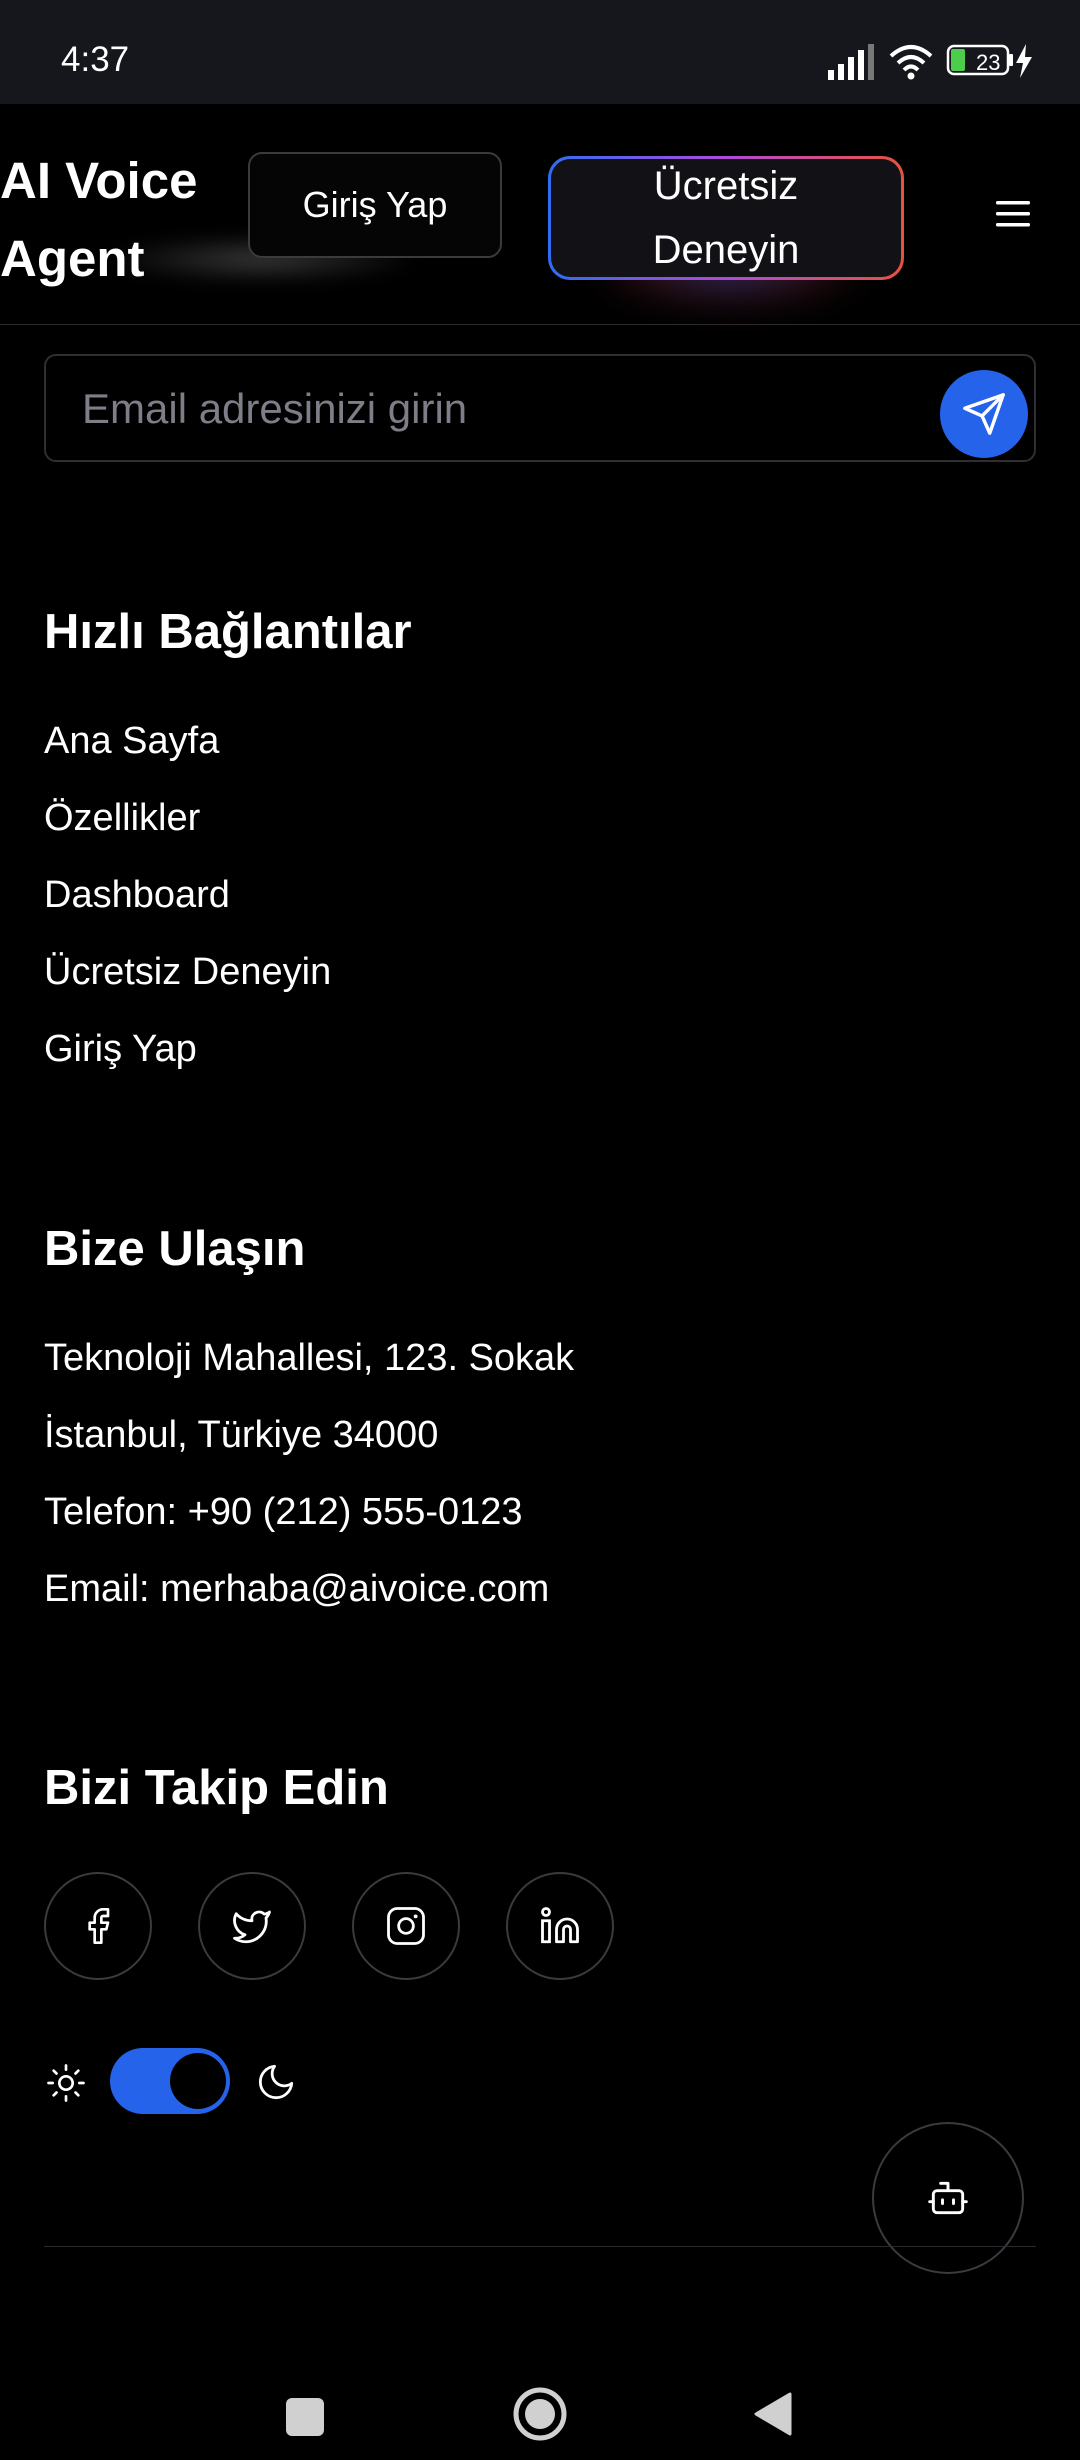  I want to click on status-icons: 23, so click(930, 64).